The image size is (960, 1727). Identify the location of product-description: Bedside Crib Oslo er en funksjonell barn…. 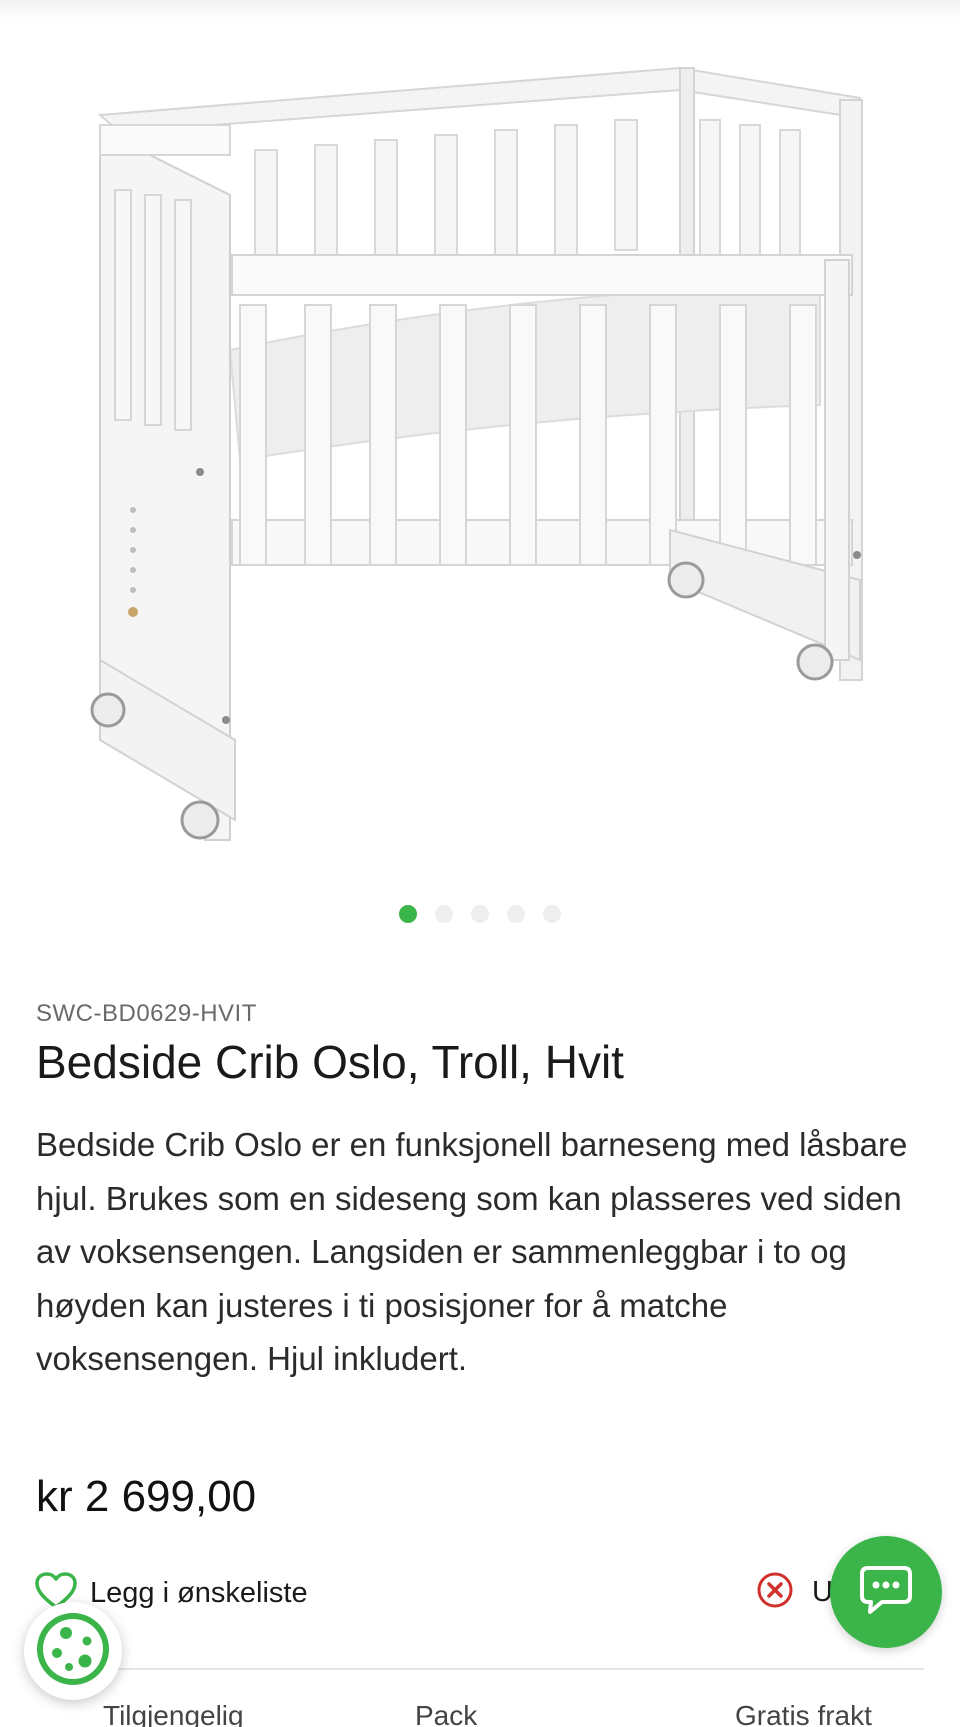
(472, 1251).